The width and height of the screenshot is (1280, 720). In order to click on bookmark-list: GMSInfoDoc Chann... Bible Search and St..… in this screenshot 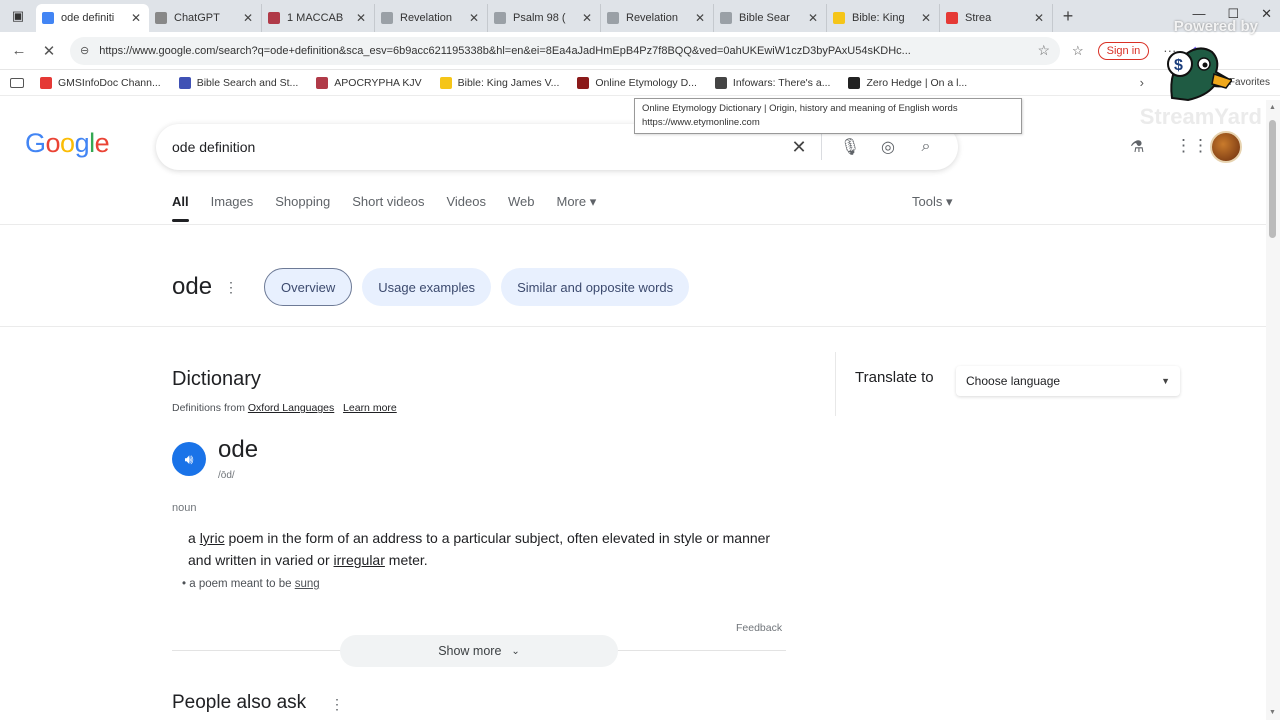, I will do `click(512, 82)`.